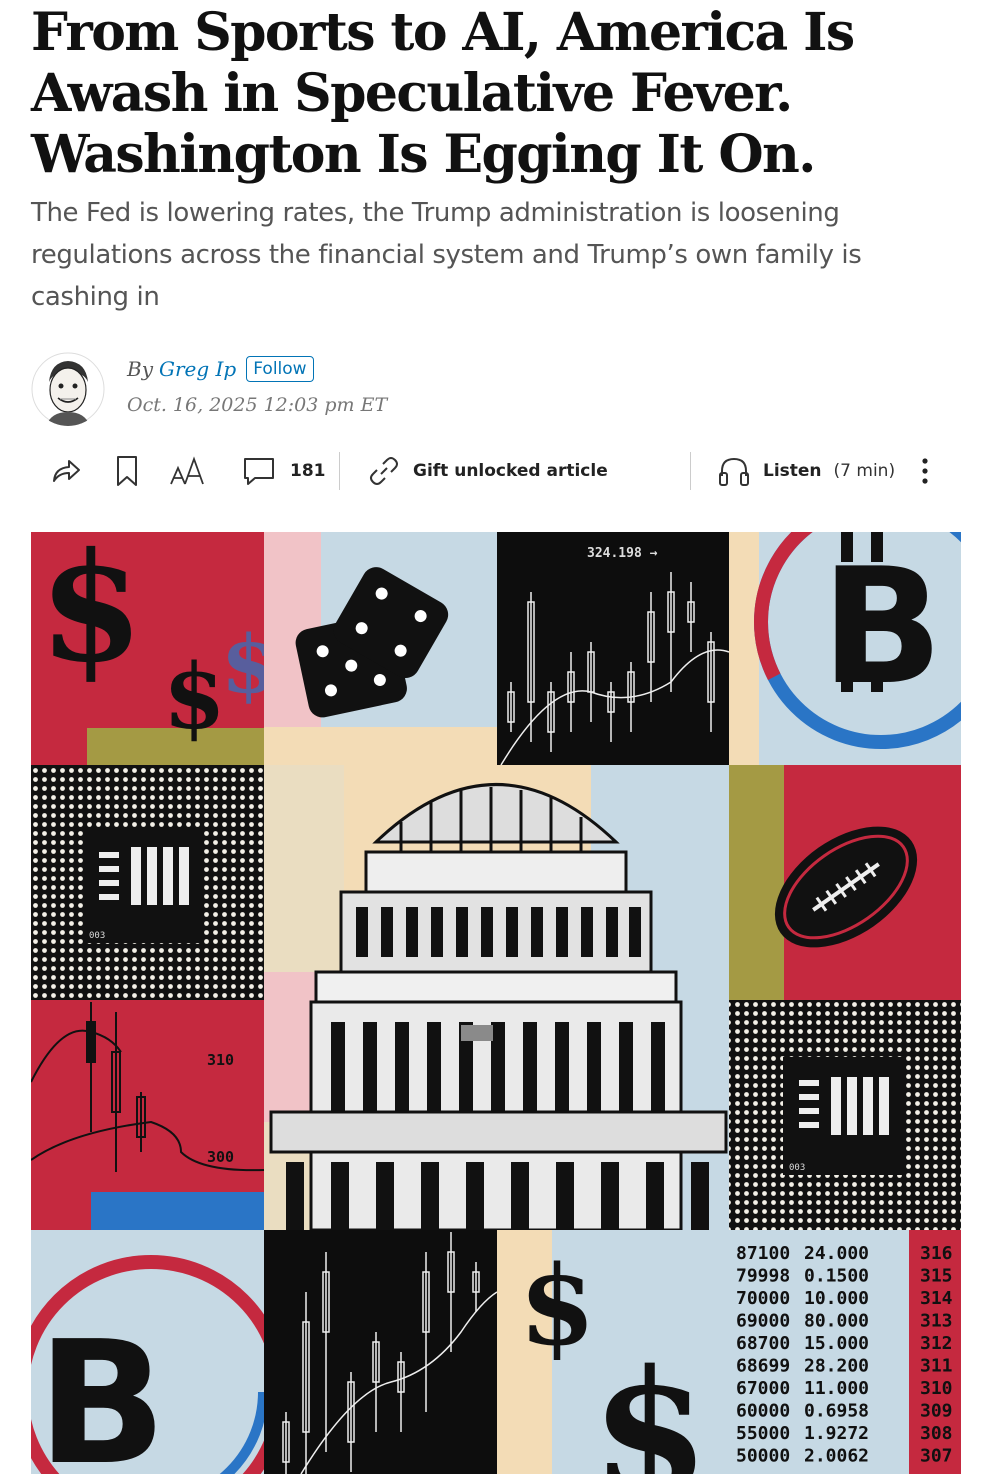  Describe the element at coordinates (220, 1157) in the screenshot. I see `chart-label-300: 300` at that location.